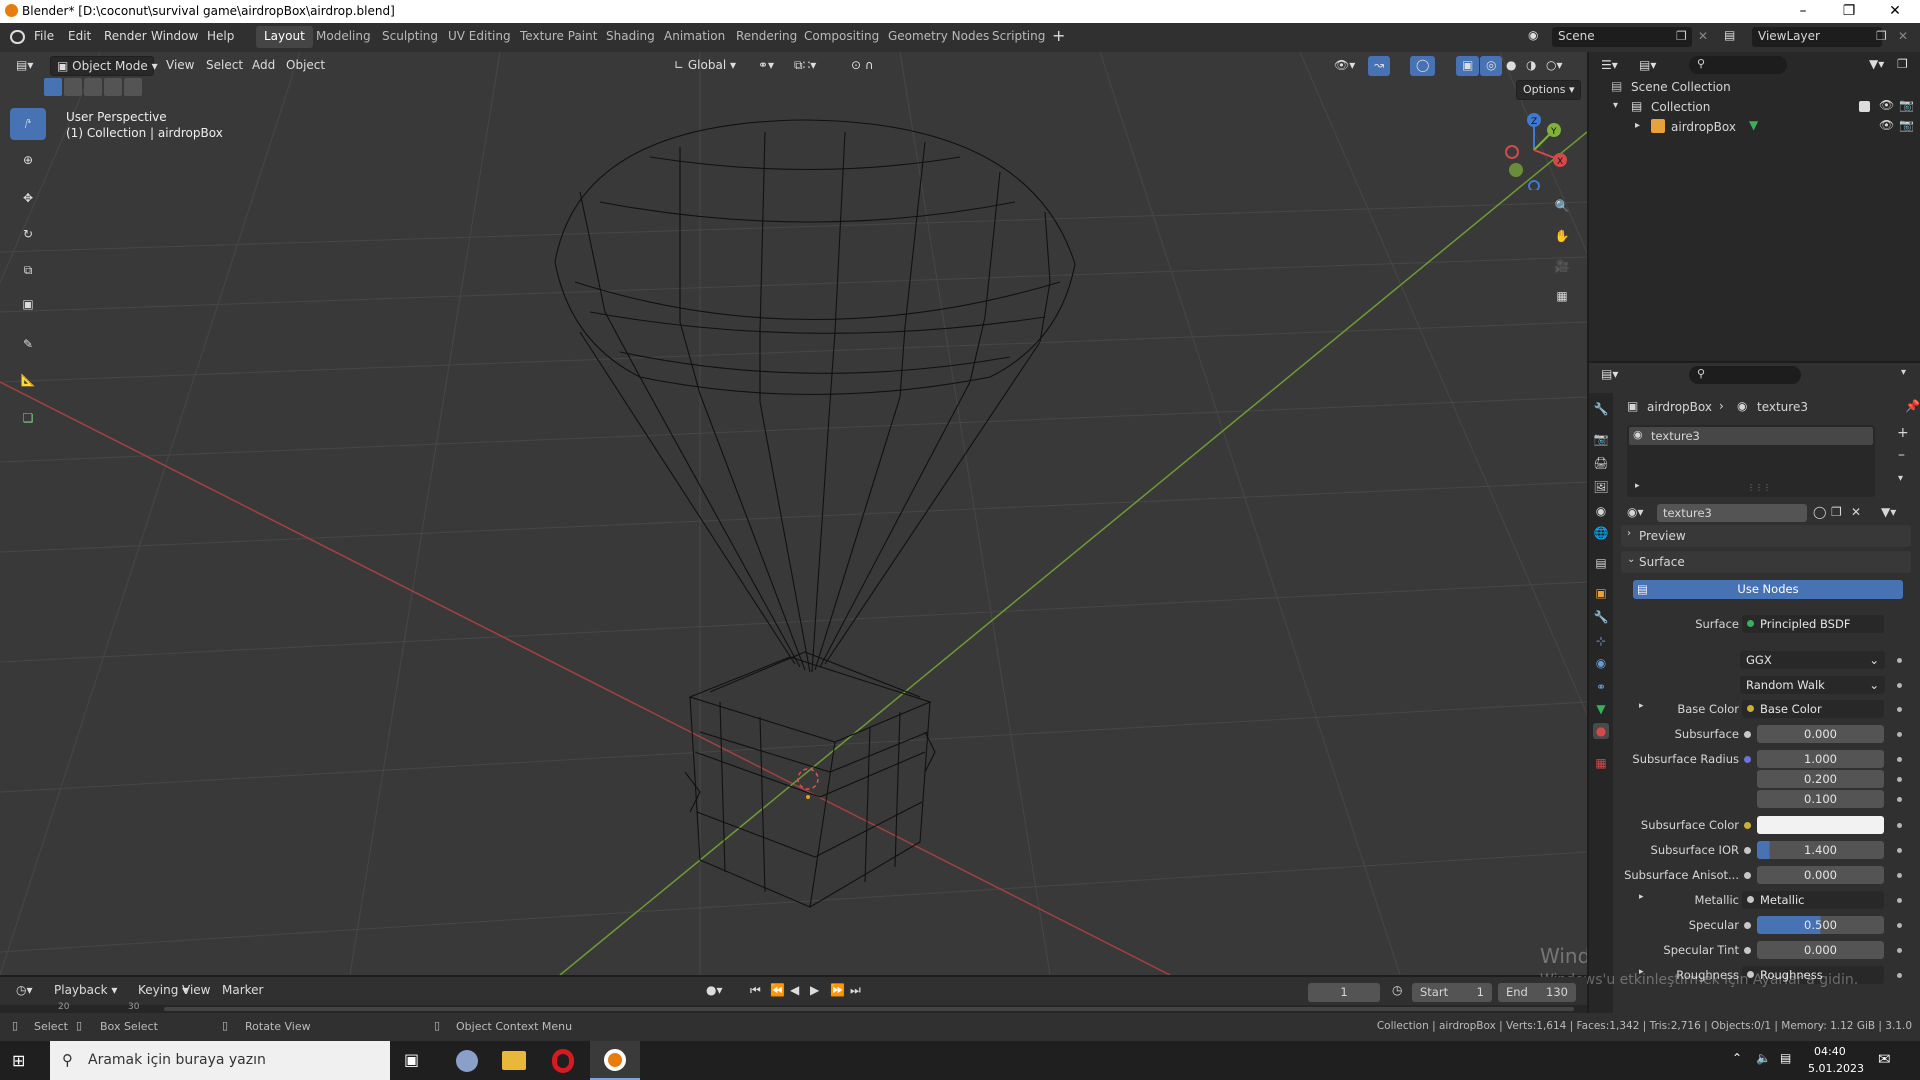 The height and width of the screenshot is (1080, 1920). Describe the element at coordinates (1820, 950) in the screenshot. I see `specular-tint-field: 0.000` at that location.